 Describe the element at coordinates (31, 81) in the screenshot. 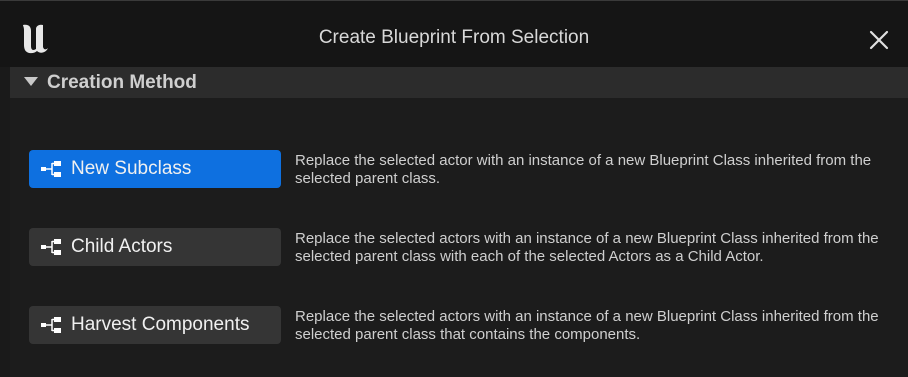

I see `triangle-down-icon` at that location.